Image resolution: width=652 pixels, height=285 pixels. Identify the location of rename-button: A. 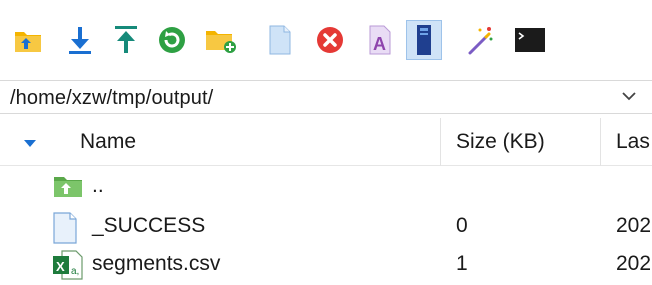
(380, 40).